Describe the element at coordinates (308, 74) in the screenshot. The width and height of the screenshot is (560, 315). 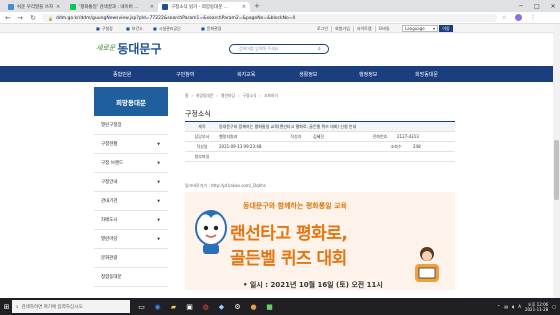
I see `gnb-item-life: 생활정보` at that location.